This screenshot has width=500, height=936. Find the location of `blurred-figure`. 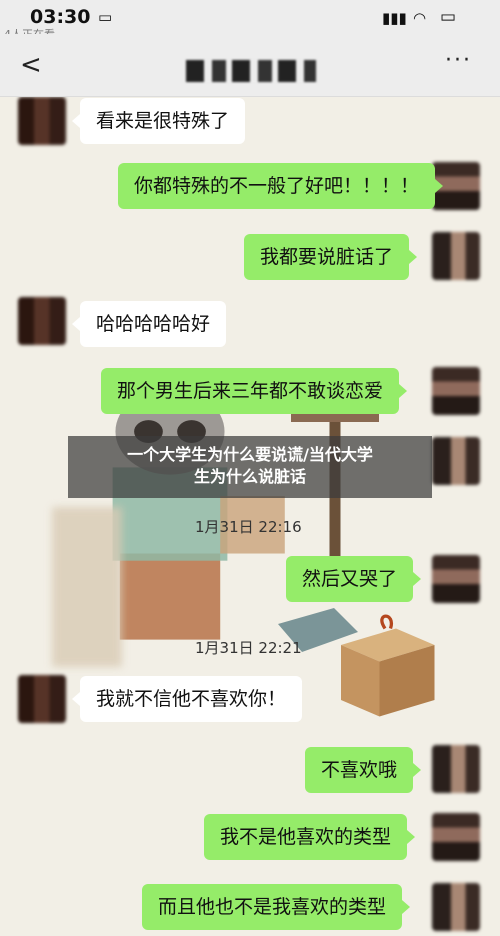

blurred-figure is located at coordinates (87, 587).